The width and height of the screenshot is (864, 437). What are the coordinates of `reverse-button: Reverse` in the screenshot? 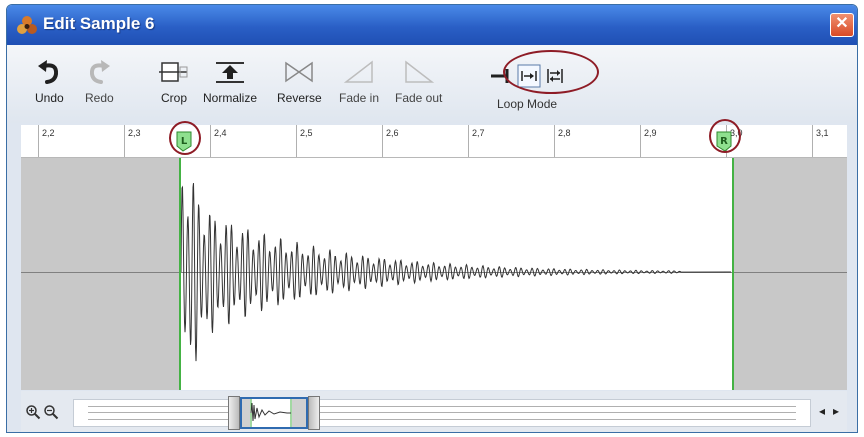 It's located at (299, 82).